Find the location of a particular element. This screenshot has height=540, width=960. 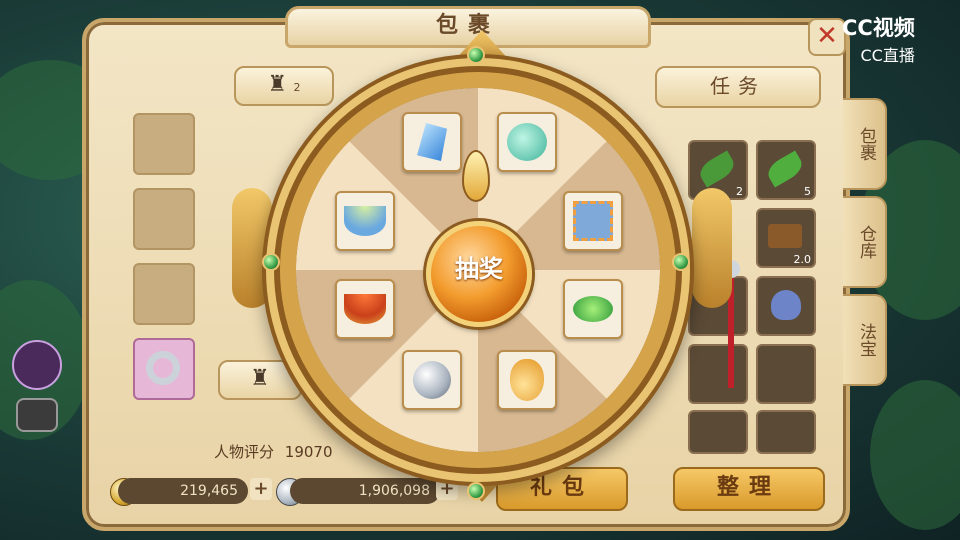

watermark-line2: CC直播 is located at coordinates (887, 55).